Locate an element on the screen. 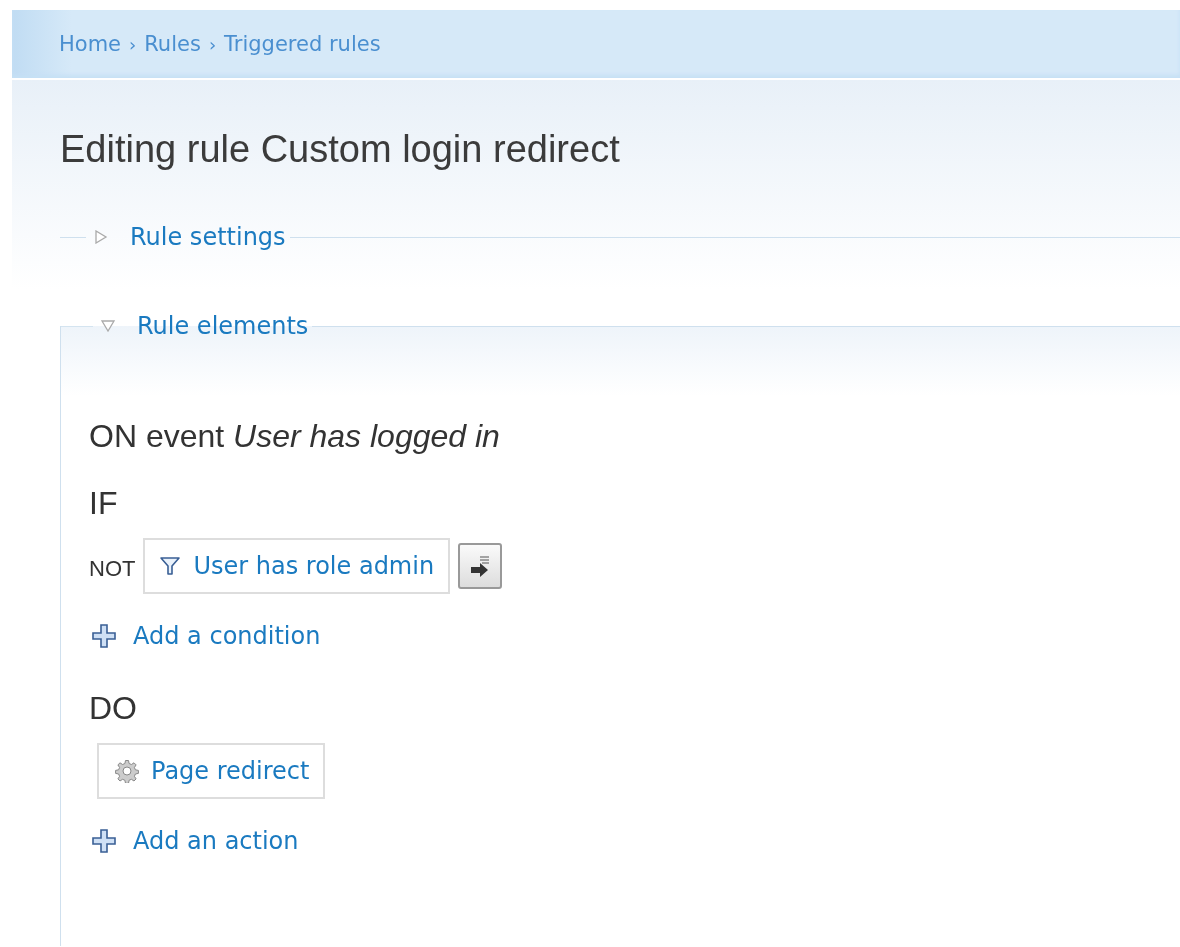 The image size is (1180, 947). gear-icon is located at coordinates (127, 771).